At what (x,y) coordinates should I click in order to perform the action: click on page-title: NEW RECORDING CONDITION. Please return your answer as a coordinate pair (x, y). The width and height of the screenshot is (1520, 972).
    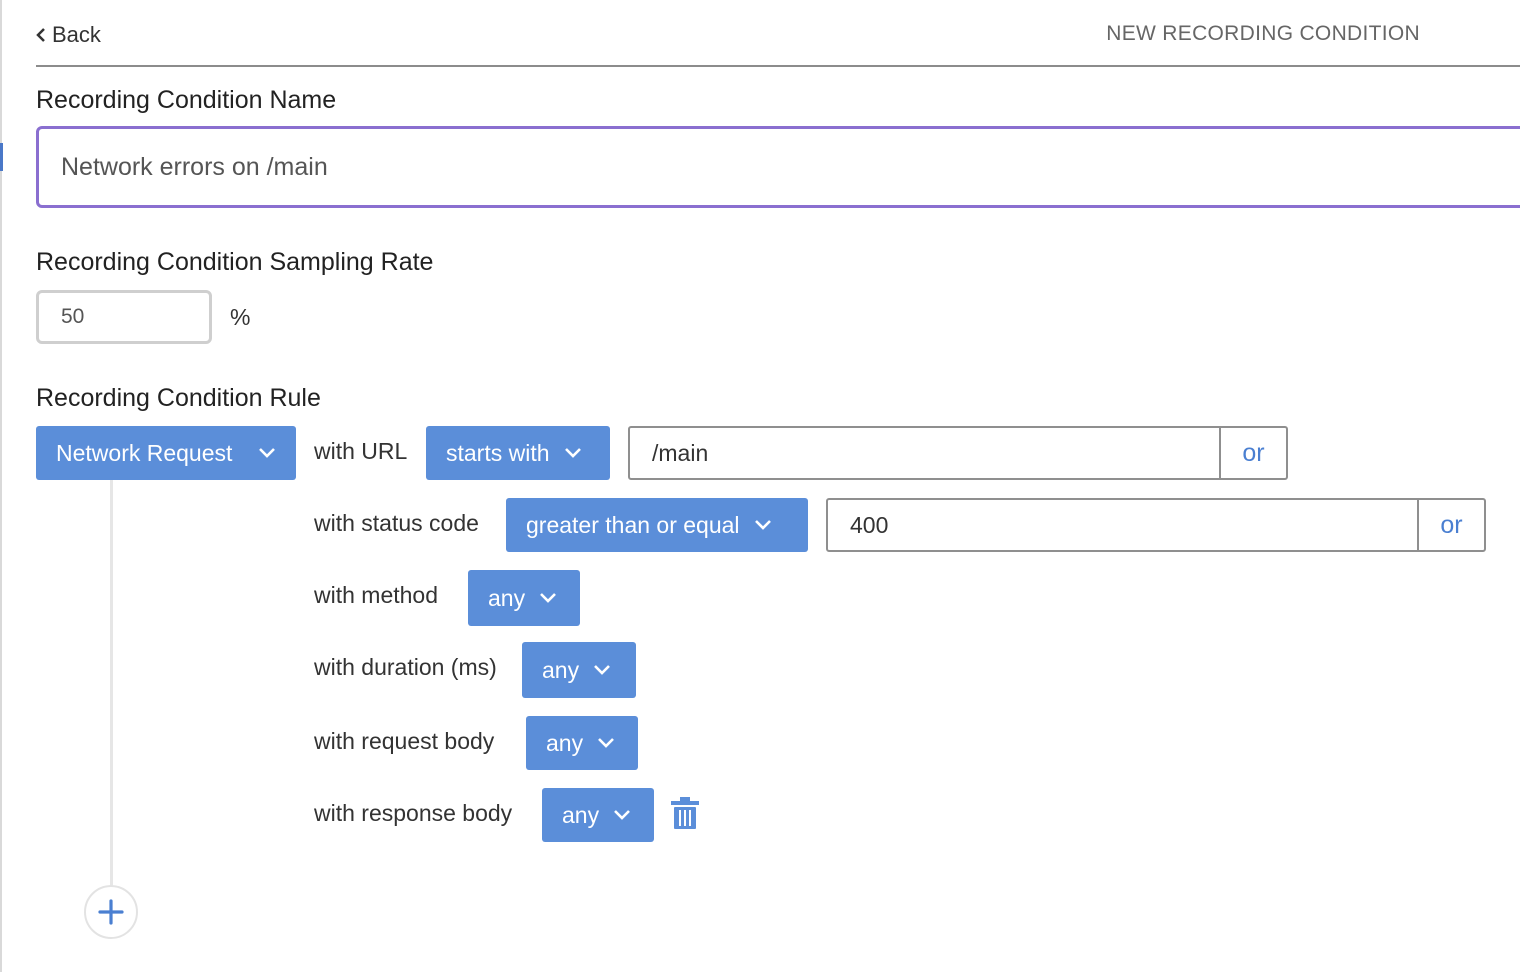
    Looking at the image, I should click on (1263, 33).